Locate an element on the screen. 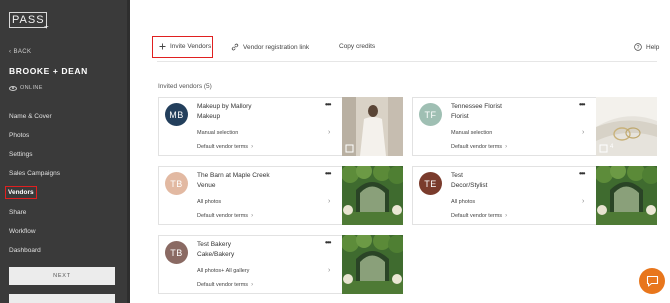 The height and width of the screenshot is (303, 670). bride-photo is located at coordinates (372, 126).